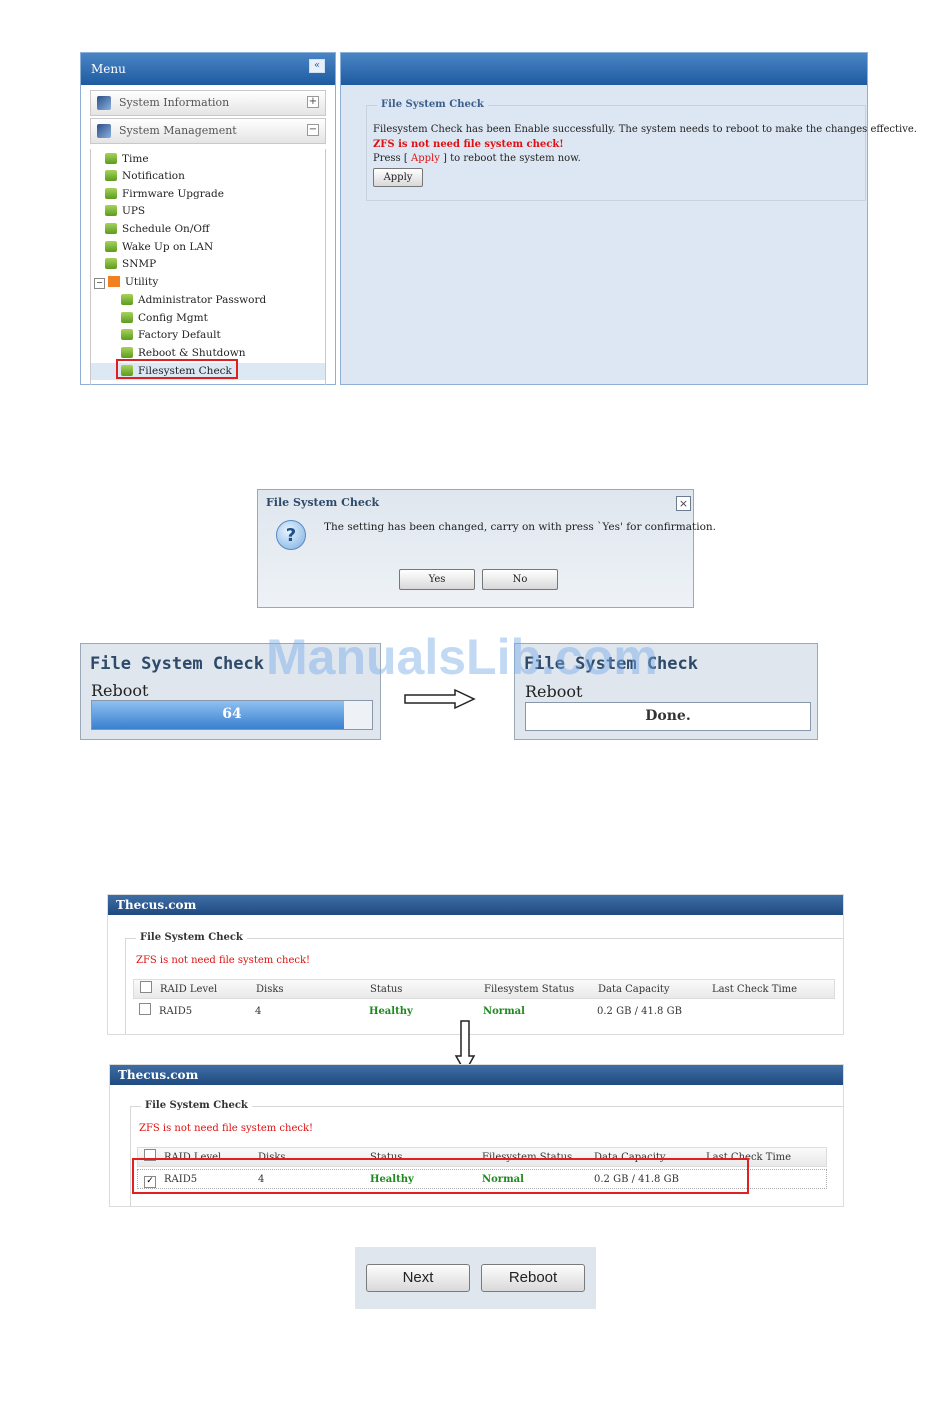  Describe the element at coordinates (114, 281) in the screenshot. I see `folder-icon` at that location.